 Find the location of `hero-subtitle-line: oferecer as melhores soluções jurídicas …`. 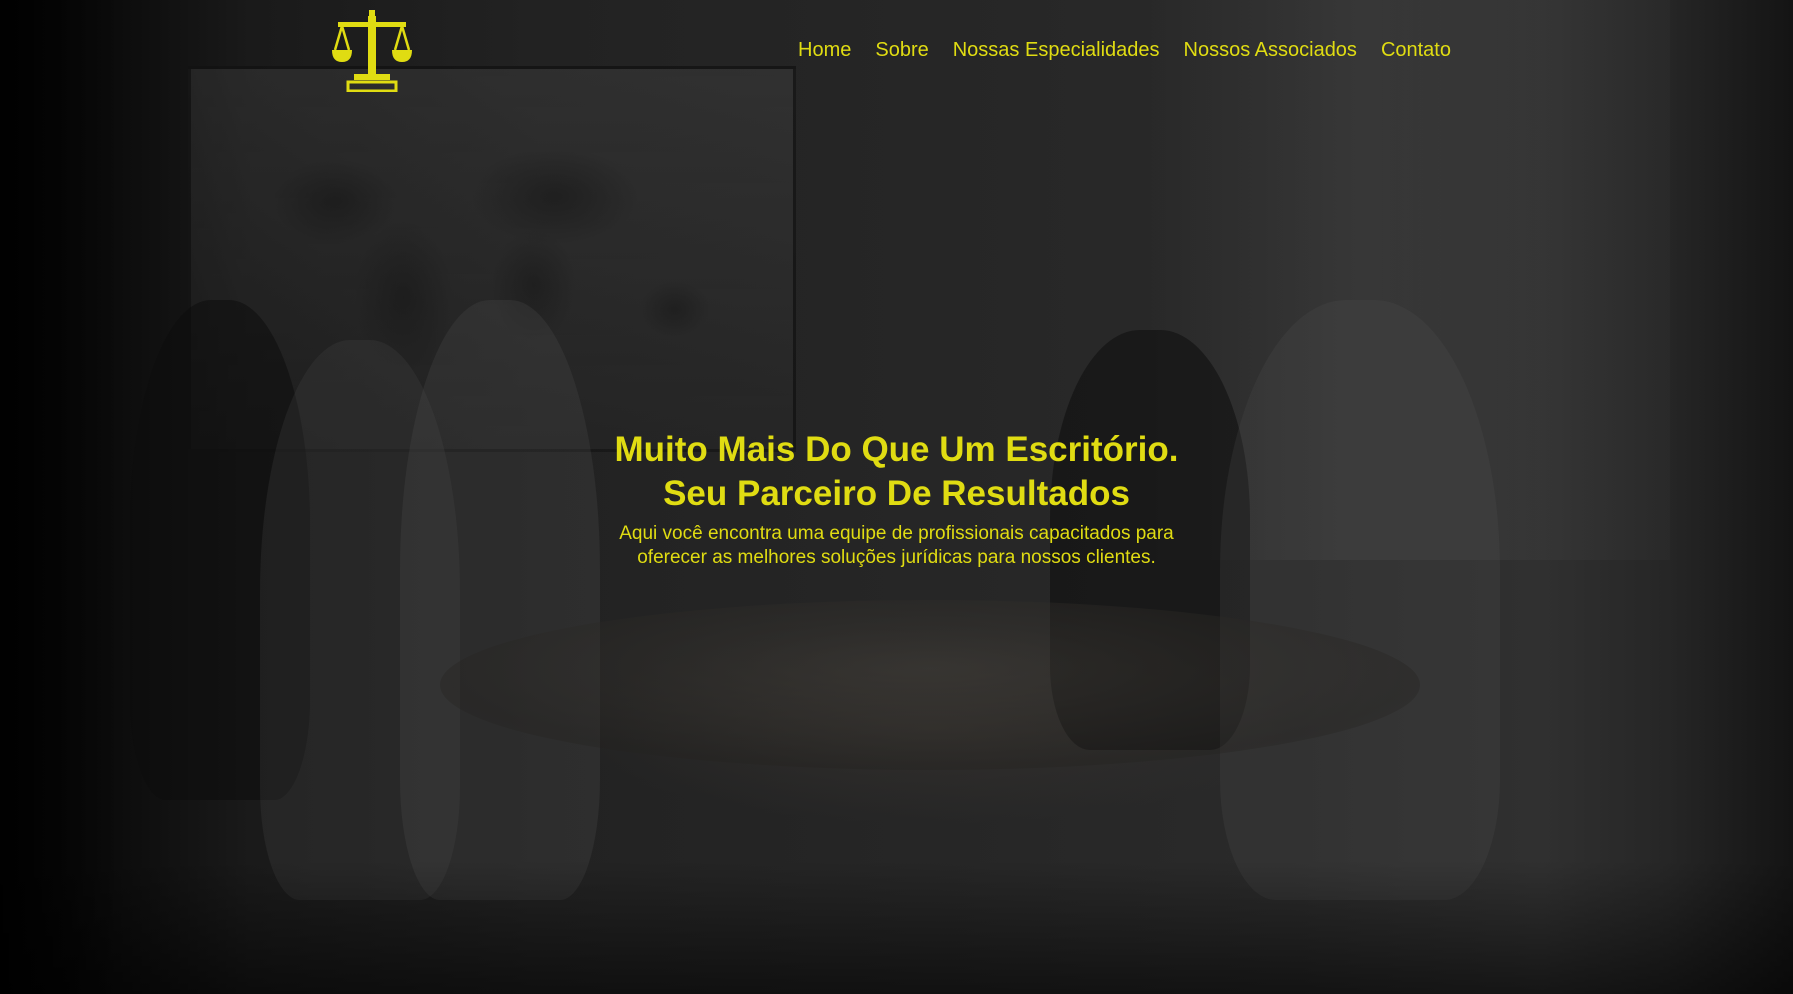

hero-subtitle-line: oferecer as melhores soluções jurídicas … is located at coordinates (896, 557).